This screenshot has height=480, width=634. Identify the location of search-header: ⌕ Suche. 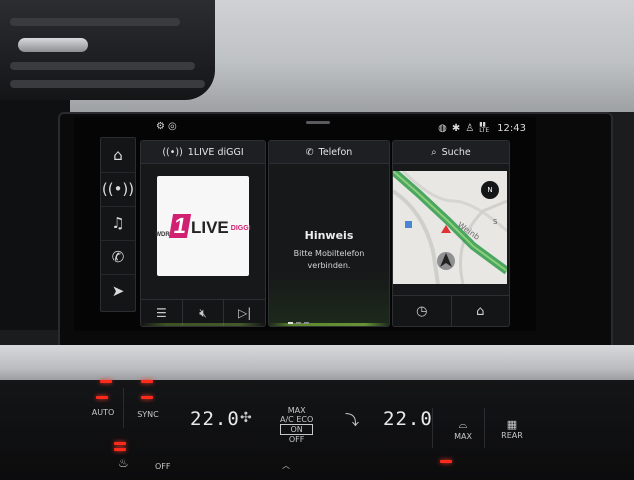
(451, 152).